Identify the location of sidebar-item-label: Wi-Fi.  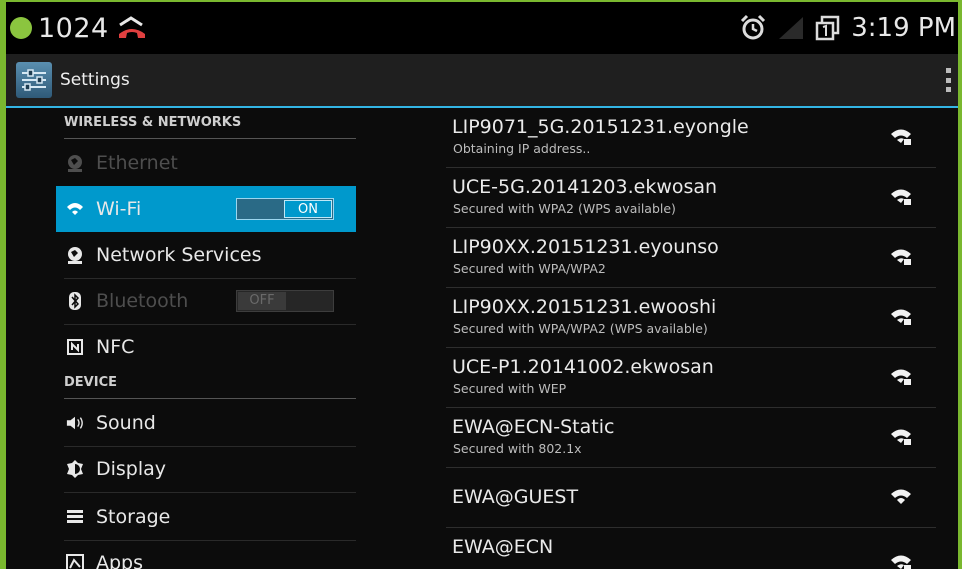
(119, 209).